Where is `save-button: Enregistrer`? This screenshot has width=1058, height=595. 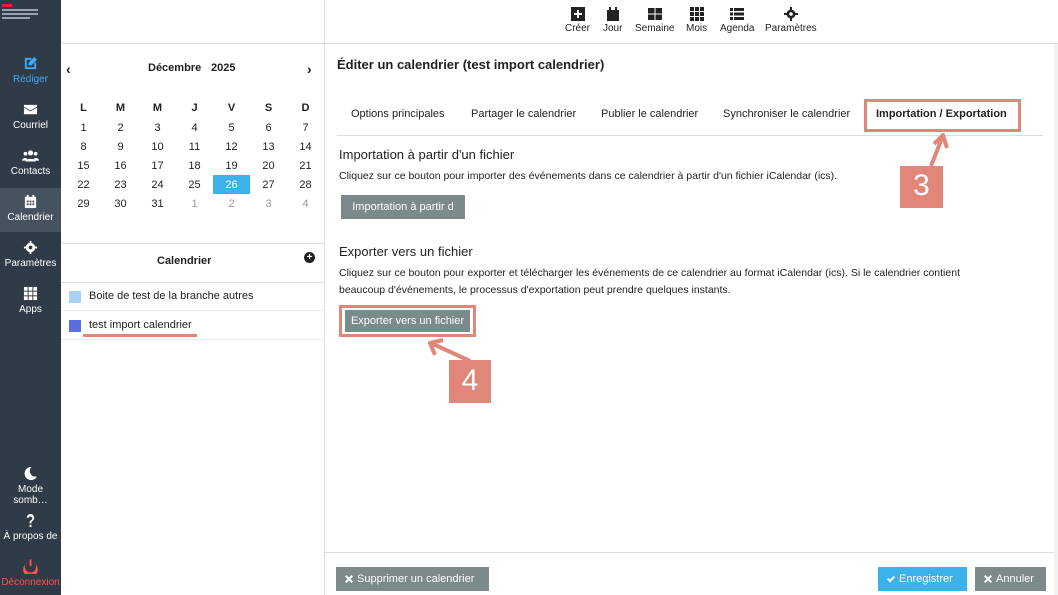
save-button: Enregistrer is located at coordinates (922, 579).